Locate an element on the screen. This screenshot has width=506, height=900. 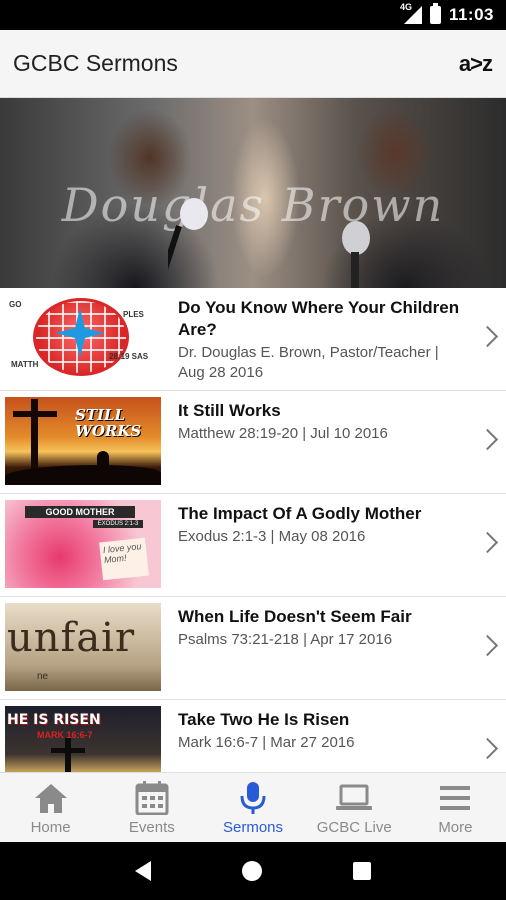
nav-home: Home is located at coordinates (50, 807).